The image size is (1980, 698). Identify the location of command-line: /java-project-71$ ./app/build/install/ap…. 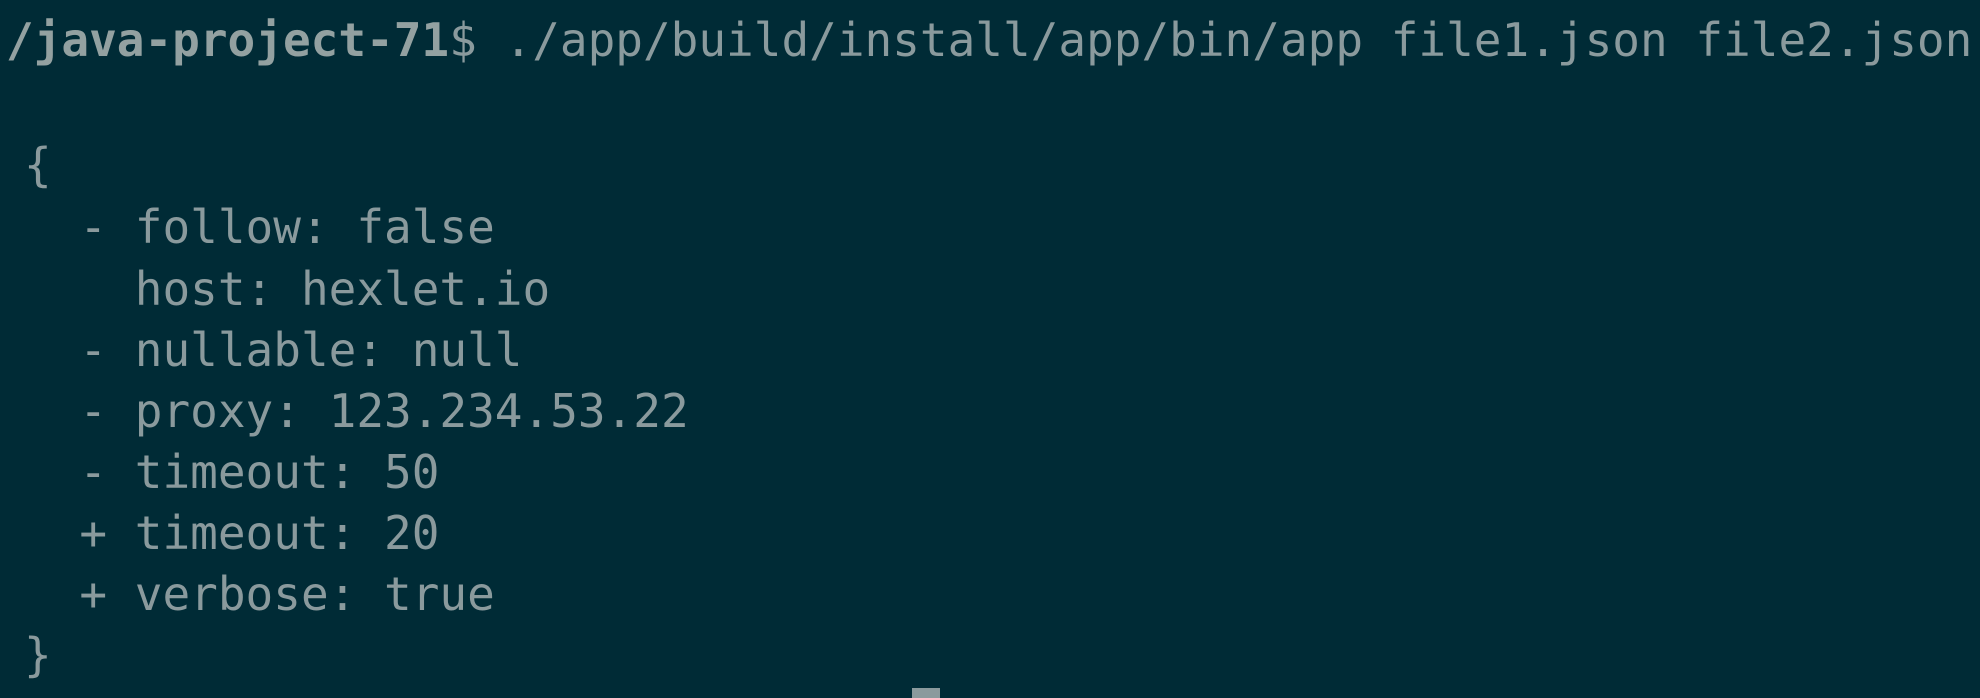
(989, 40).